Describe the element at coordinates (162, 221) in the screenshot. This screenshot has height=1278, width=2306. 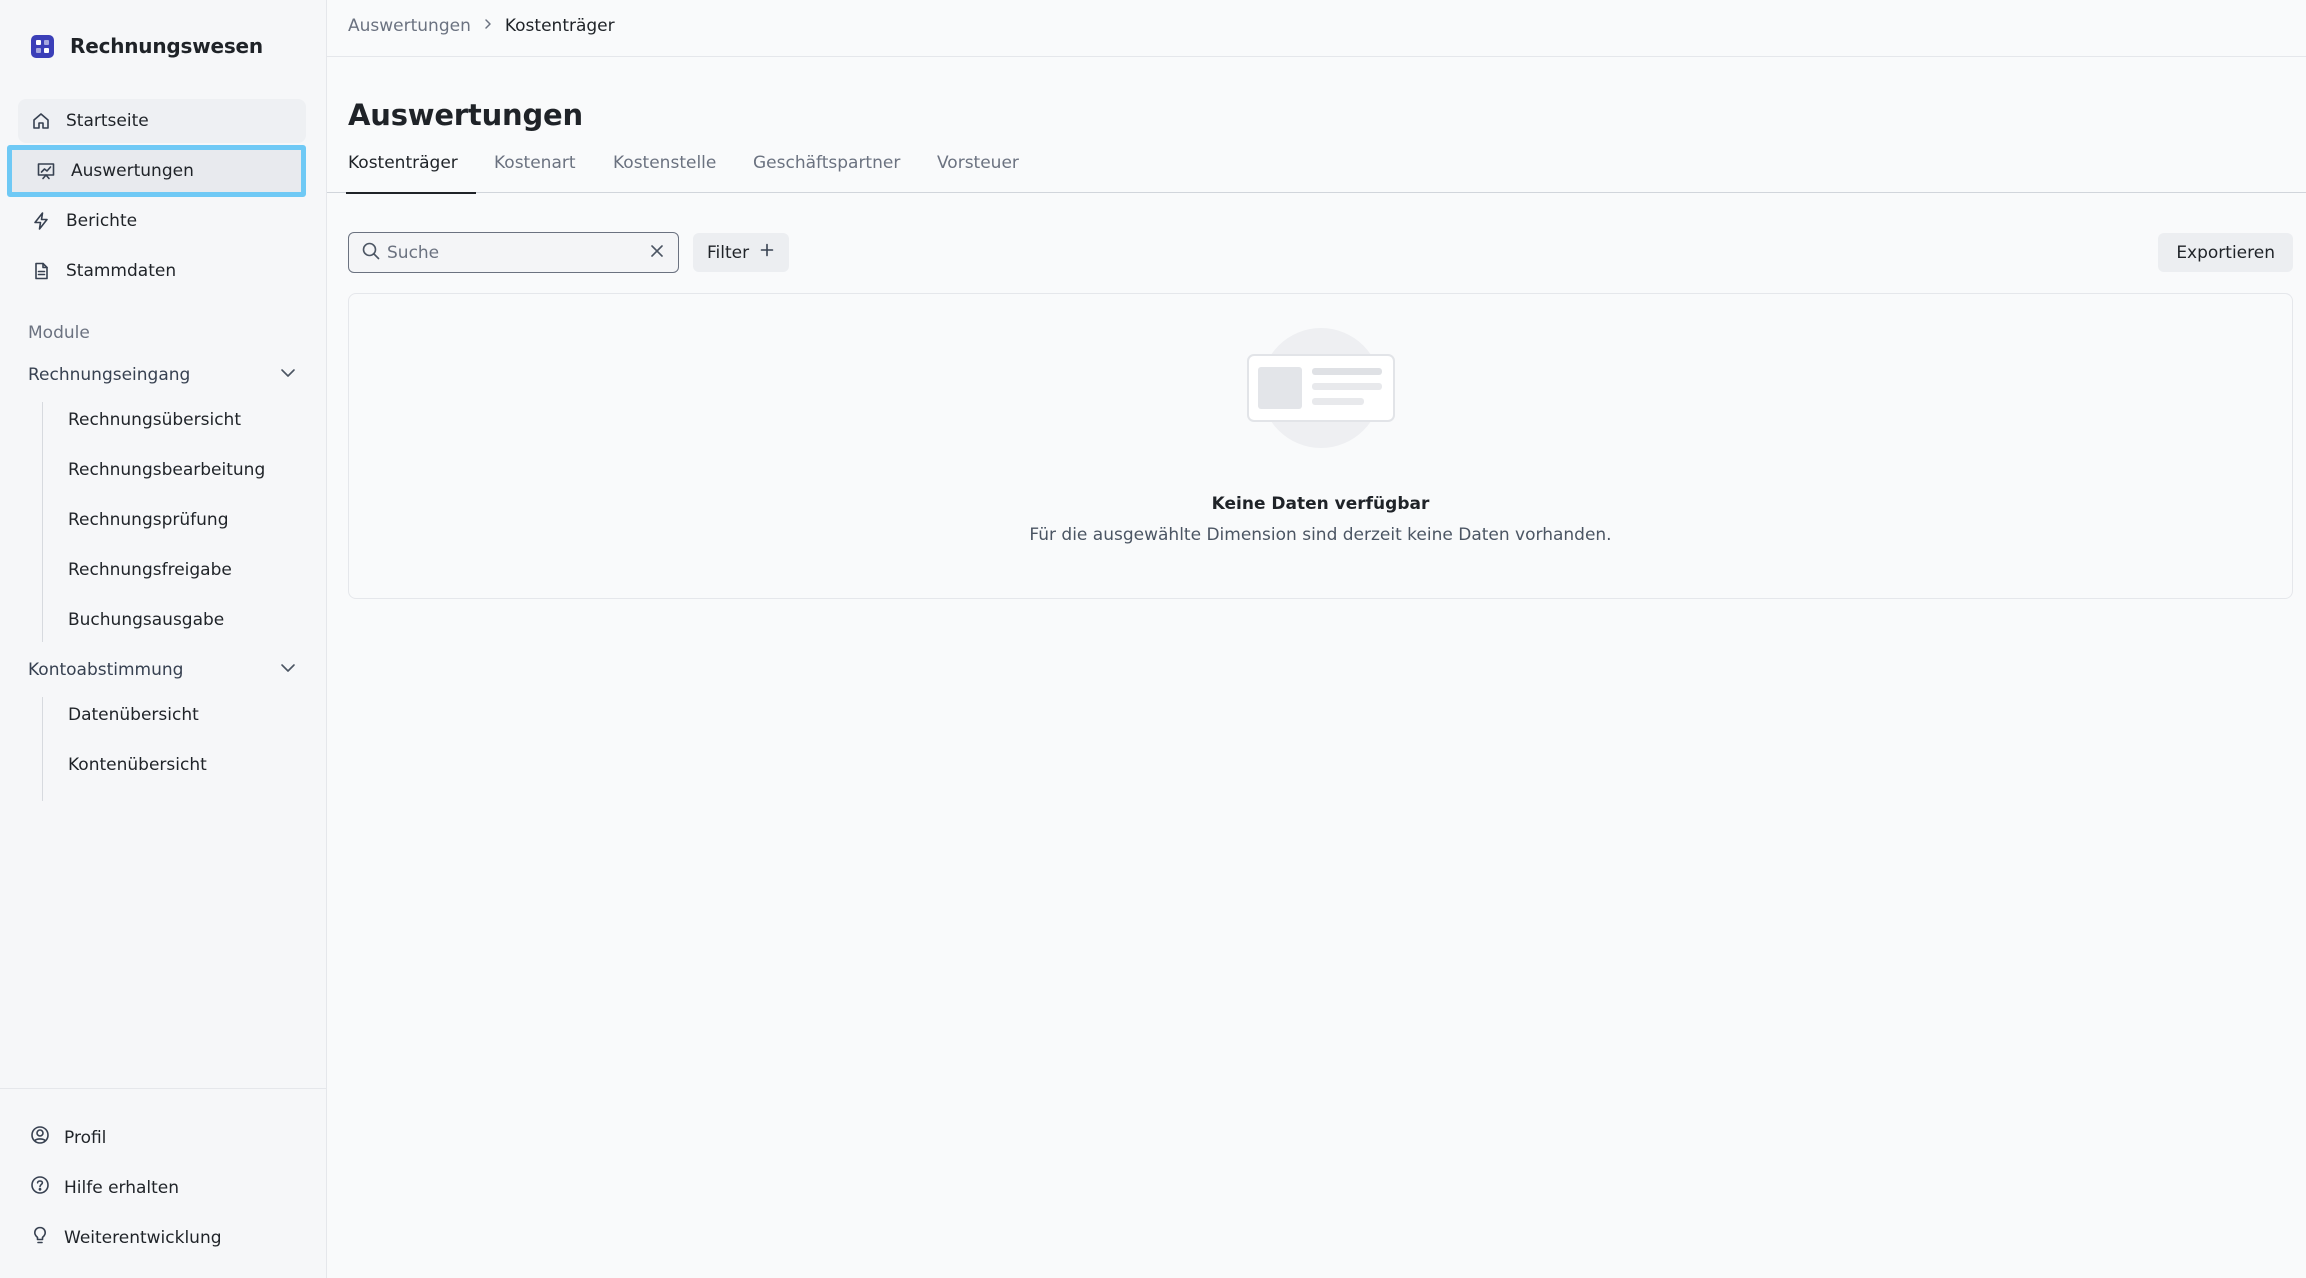
I see `nav-item-reports: Berichte` at that location.